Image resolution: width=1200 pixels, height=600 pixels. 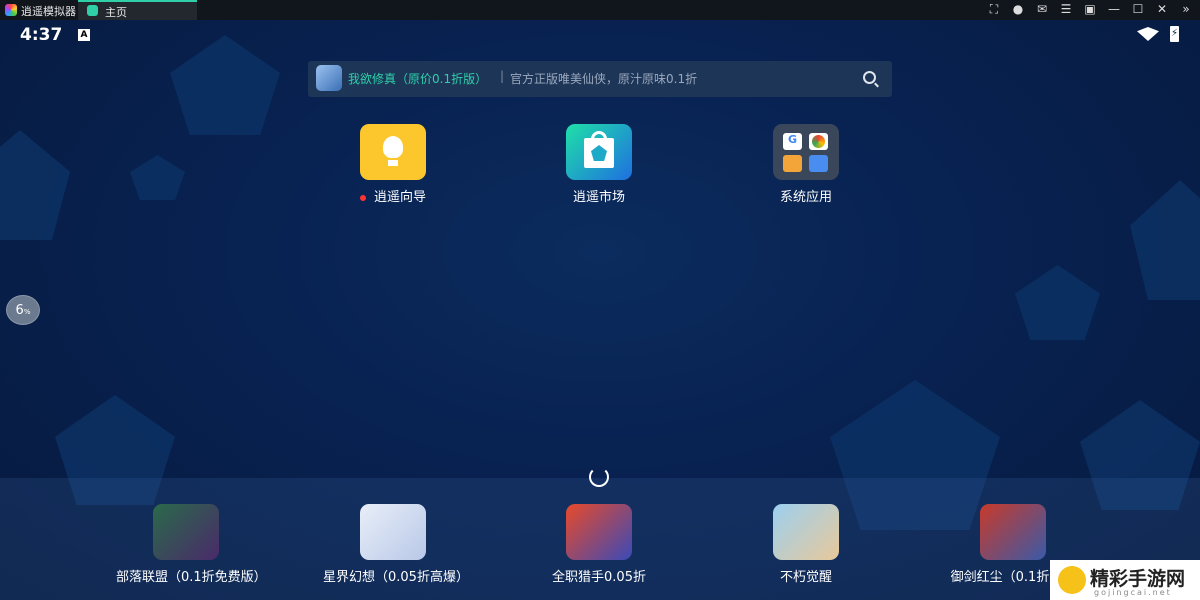 I want to click on progress-value: 6, so click(x=19, y=310).